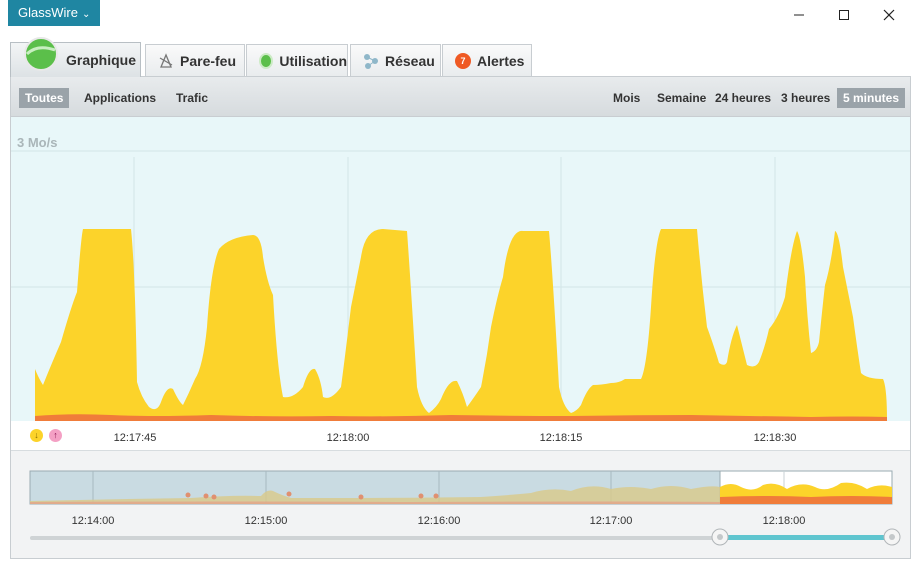 This screenshot has width=921, height=569. Describe the element at coordinates (266, 521) in the screenshot. I see `overview-time-label: 12:15:00` at that location.